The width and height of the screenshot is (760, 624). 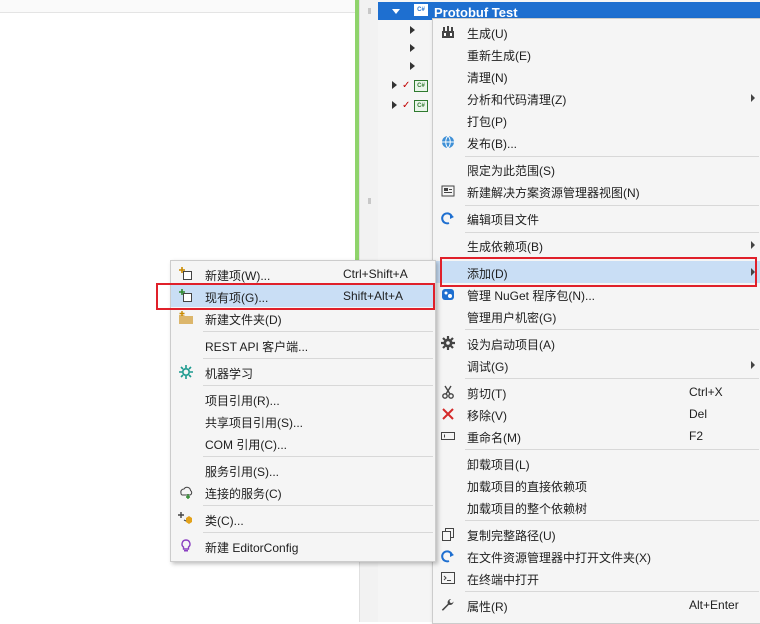 What do you see at coordinates (596, 120) in the screenshot?
I see `menu-item-pack: 打包(P)` at bounding box center [596, 120].